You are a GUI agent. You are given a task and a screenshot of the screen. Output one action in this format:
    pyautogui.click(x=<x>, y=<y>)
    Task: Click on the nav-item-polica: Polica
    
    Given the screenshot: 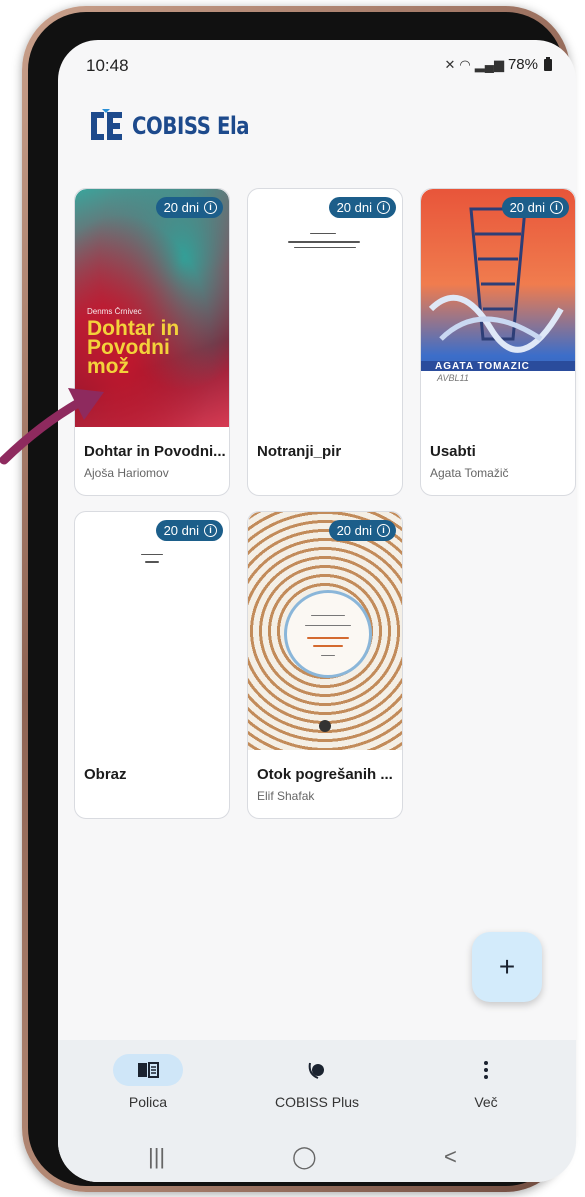 What is the action you would take?
    pyautogui.click(x=148, y=1082)
    